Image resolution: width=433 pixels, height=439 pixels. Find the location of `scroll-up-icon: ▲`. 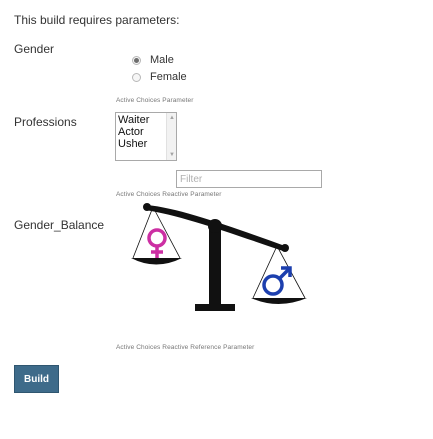

scroll-up-icon: ▲ is located at coordinates (172, 118).